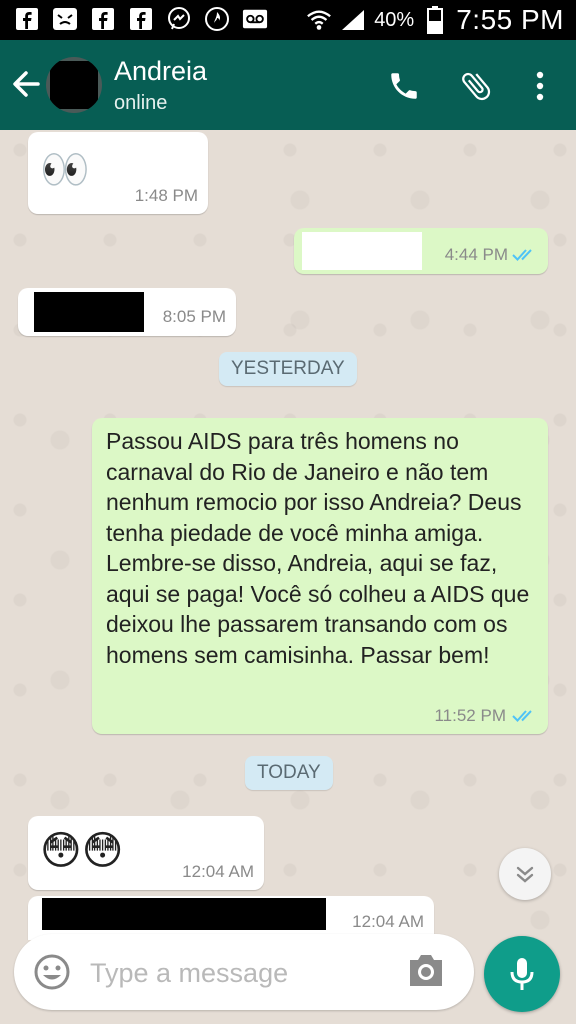  I want to click on paperclip-icon, so click(476, 86).